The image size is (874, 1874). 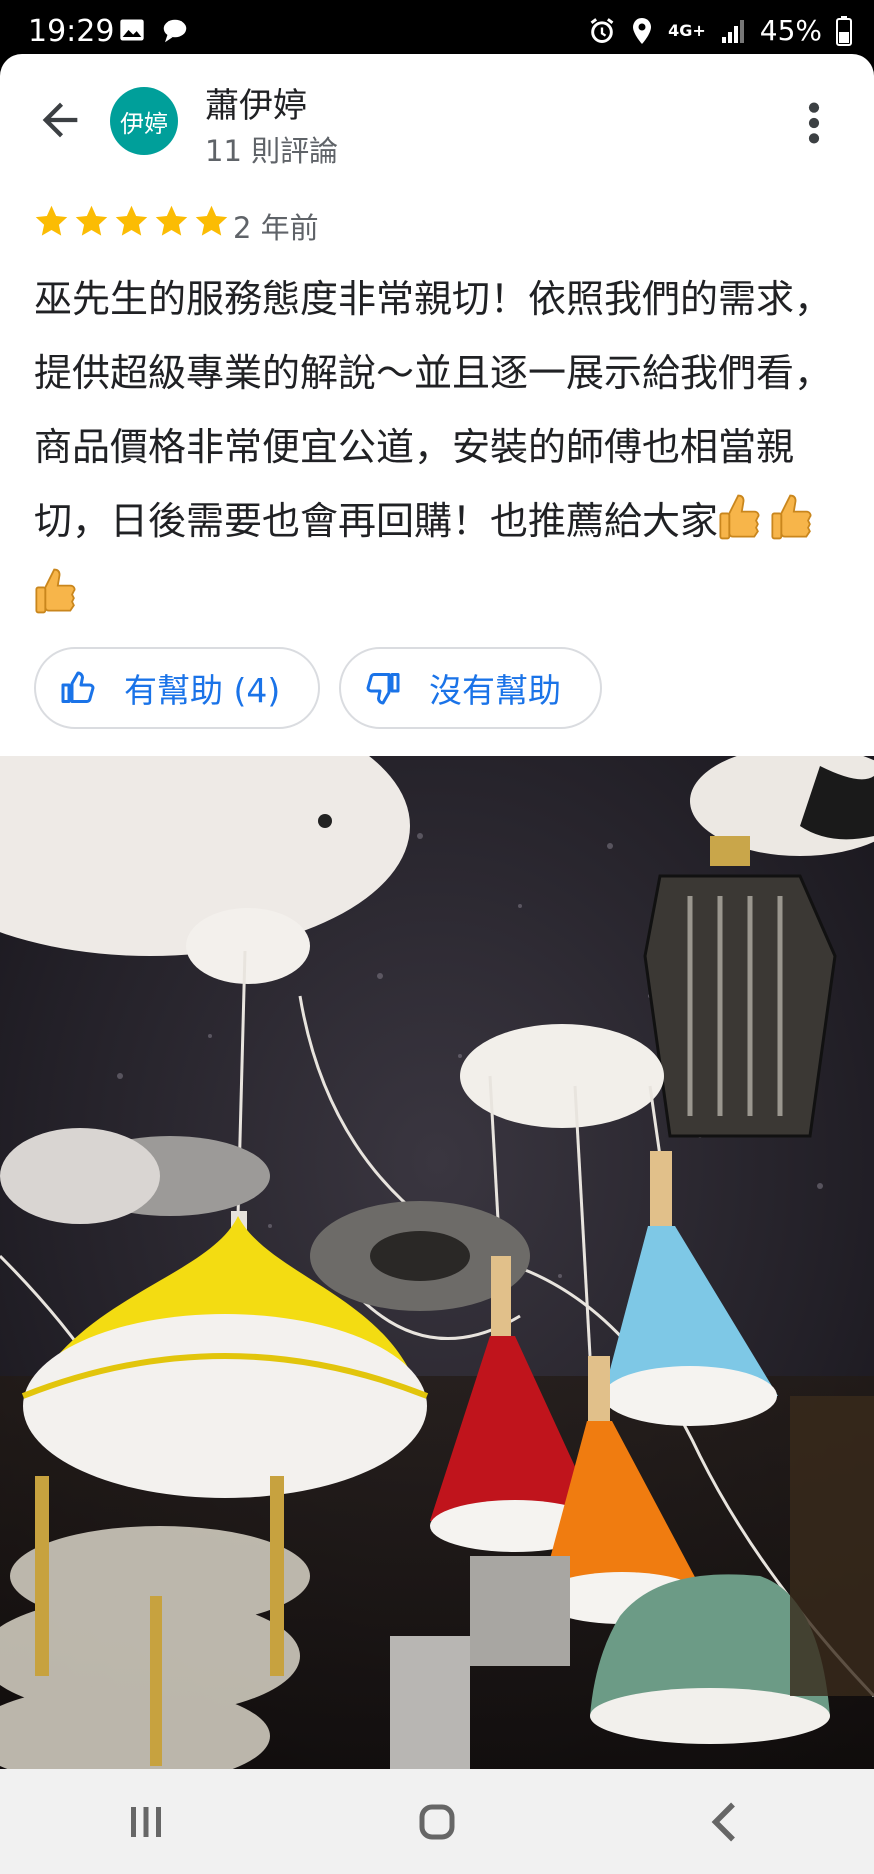 I want to click on review-count: 11 則評論, so click(x=272, y=151).